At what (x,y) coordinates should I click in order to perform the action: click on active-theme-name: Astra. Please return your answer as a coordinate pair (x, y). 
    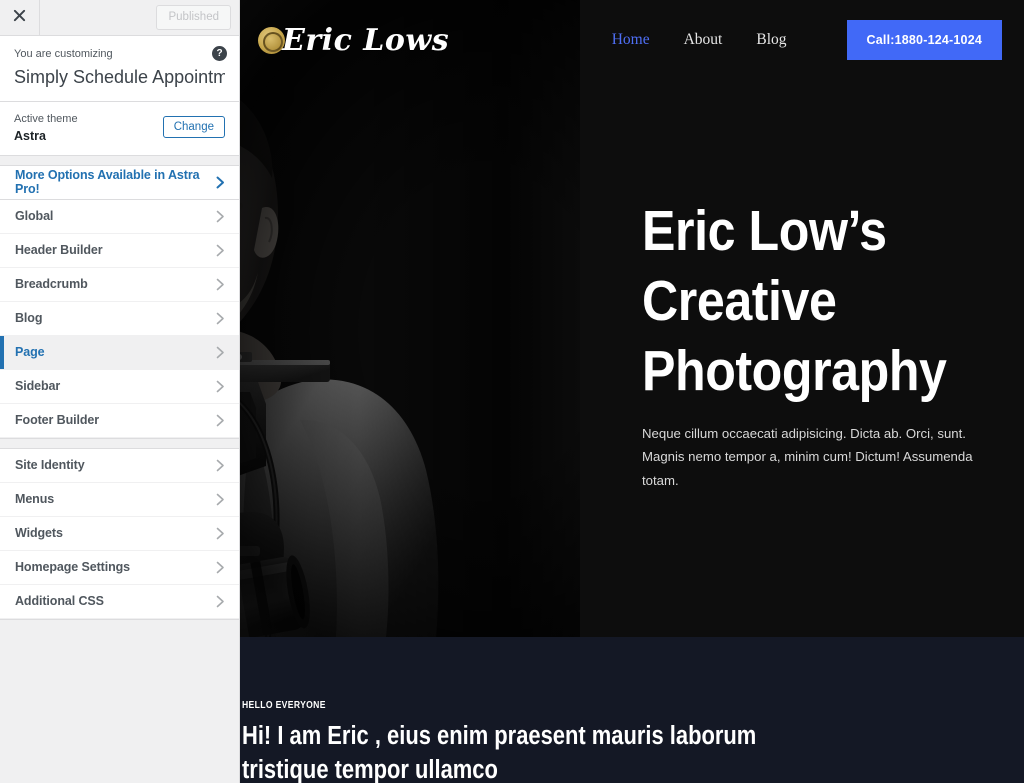
    Looking at the image, I should click on (30, 135).